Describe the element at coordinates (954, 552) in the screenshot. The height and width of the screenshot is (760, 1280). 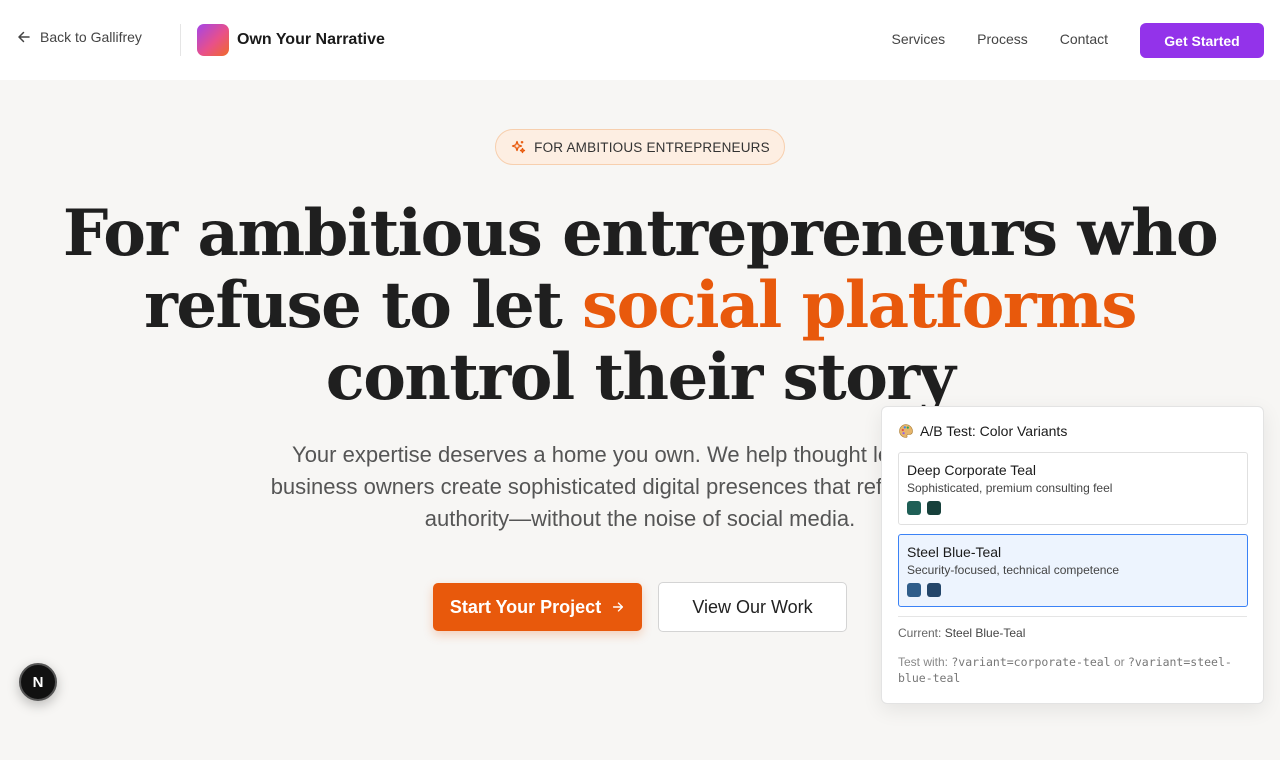
I see `variant-name: Steel Blue-Teal` at that location.